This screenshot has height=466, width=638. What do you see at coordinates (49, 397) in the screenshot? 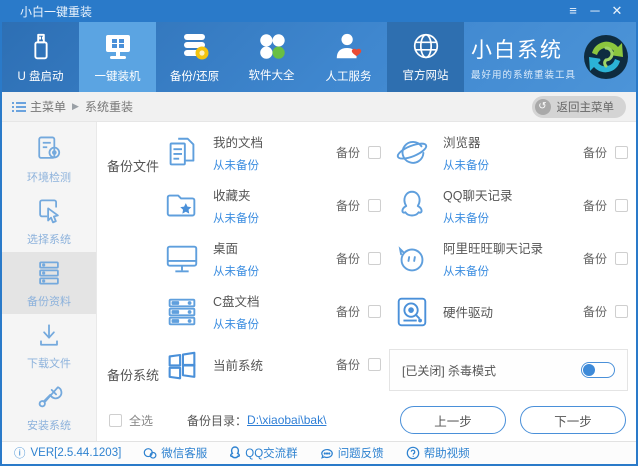
I see `wrench-icon` at bounding box center [49, 397].